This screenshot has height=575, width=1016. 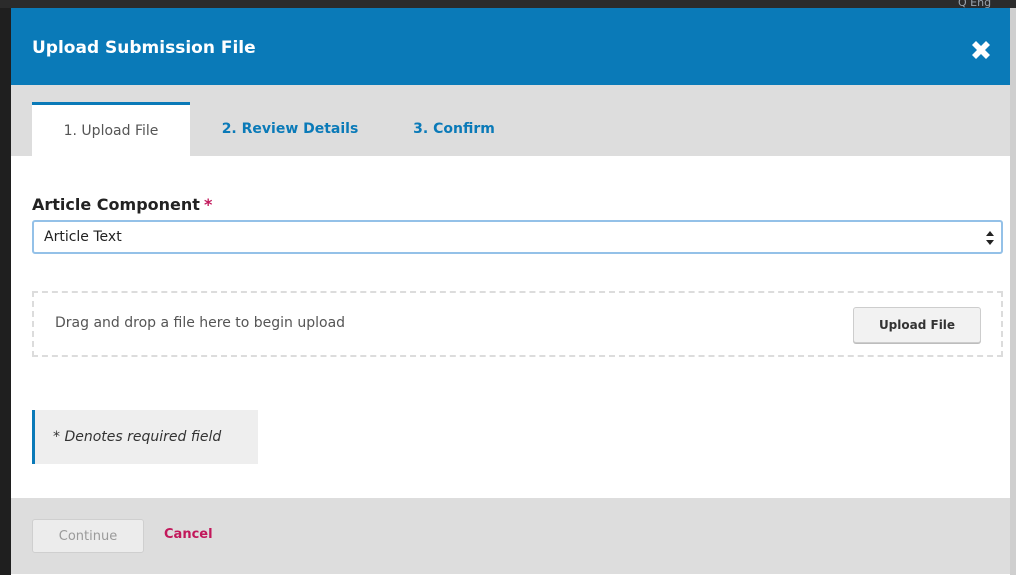 What do you see at coordinates (137, 437) in the screenshot?
I see `required-field-notice-text: * Denotes required field` at bounding box center [137, 437].